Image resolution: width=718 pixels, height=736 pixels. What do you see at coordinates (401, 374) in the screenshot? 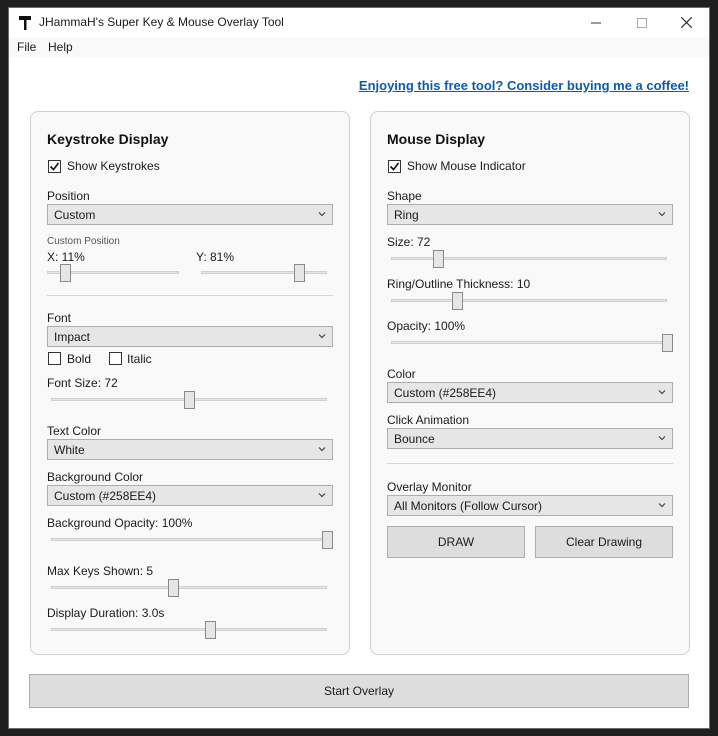
I see `color-label: Color` at bounding box center [401, 374].